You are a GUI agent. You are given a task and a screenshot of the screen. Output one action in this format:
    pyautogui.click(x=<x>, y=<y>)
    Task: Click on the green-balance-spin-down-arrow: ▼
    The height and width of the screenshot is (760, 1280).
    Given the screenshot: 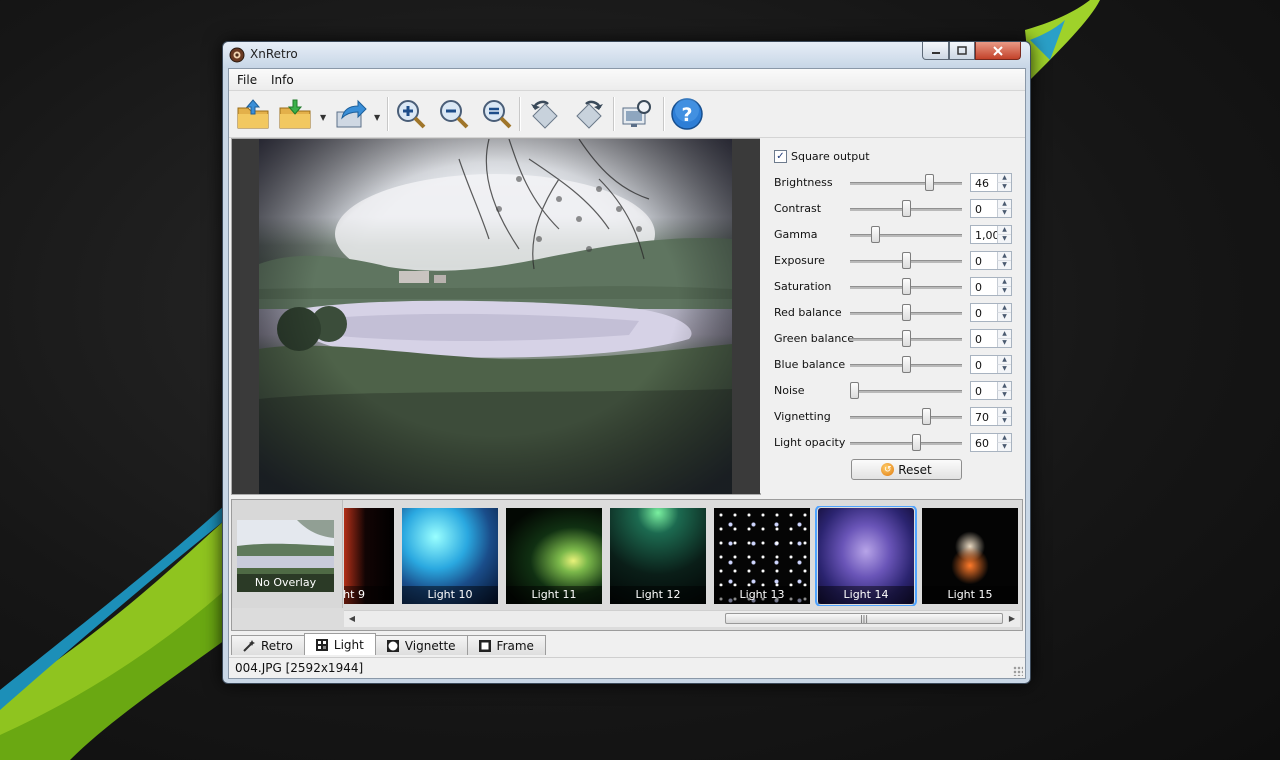 What is the action you would take?
    pyautogui.click(x=1004, y=342)
    